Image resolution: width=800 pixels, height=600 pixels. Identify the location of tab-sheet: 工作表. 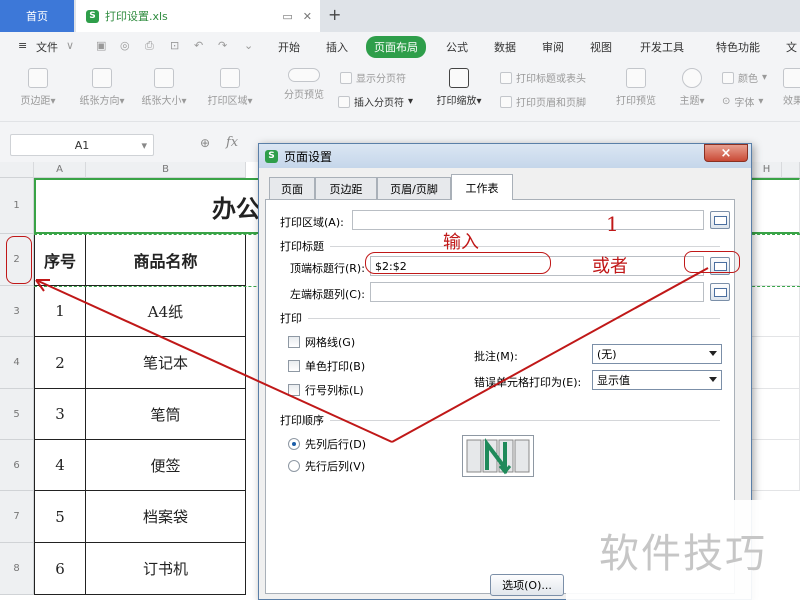
(482, 187).